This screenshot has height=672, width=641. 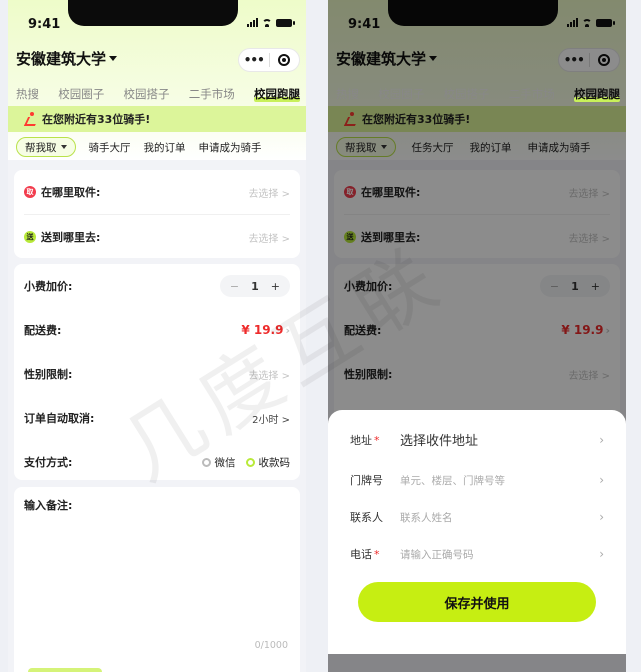 I want to click on tip-label: 小费加价:, so click(x=48, y=286).